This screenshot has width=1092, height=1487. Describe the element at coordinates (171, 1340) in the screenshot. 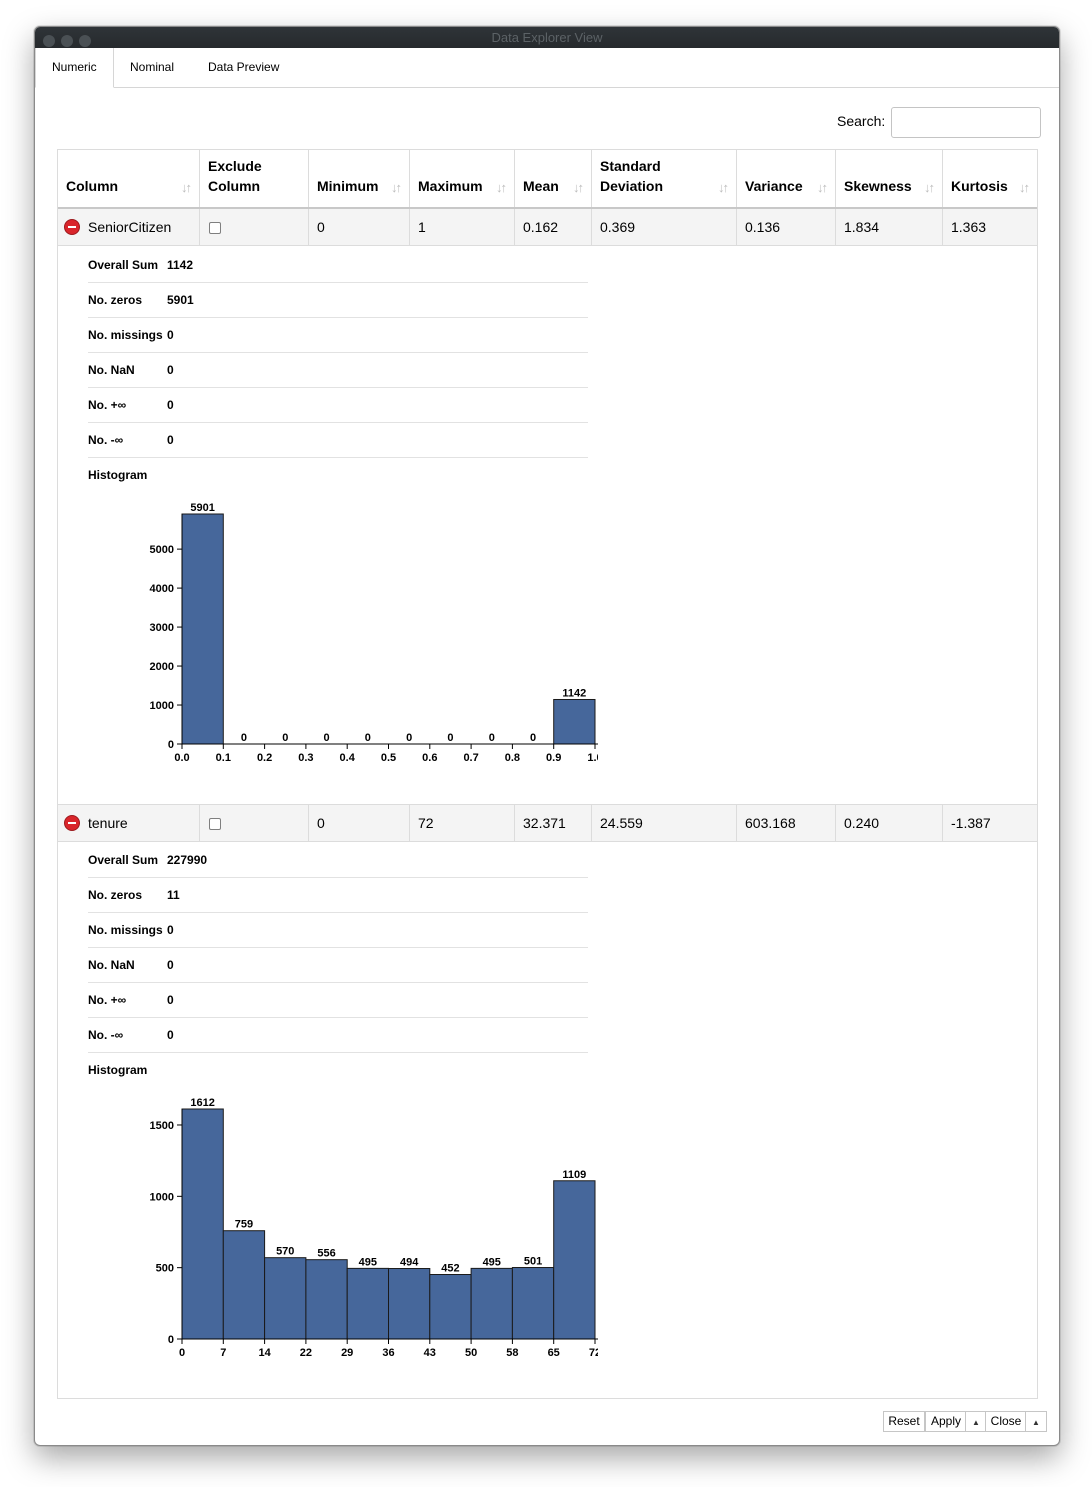

I see `y-tick-label: 0` at that location.